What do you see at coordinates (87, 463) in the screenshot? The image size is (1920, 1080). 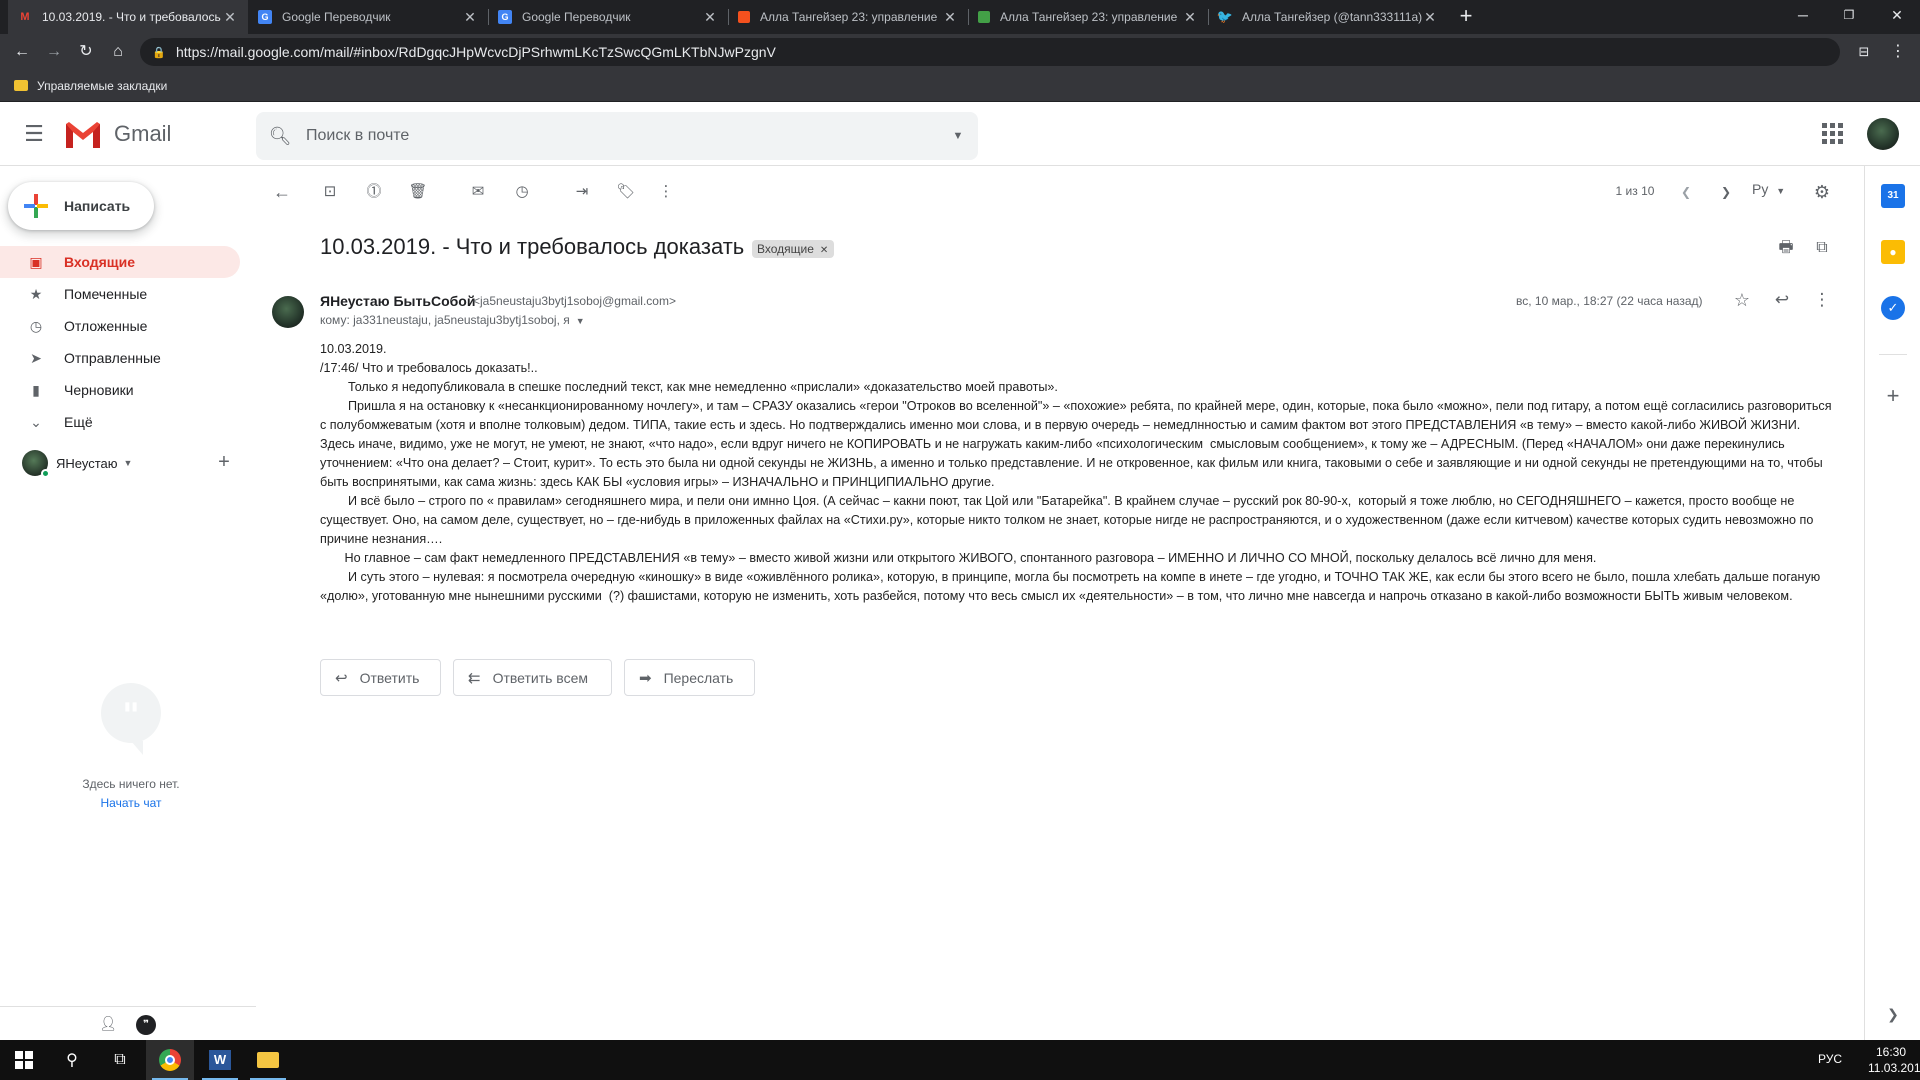 I see `hangouts-user-name: ЯНеустаю` at bounding box center [87, 463].